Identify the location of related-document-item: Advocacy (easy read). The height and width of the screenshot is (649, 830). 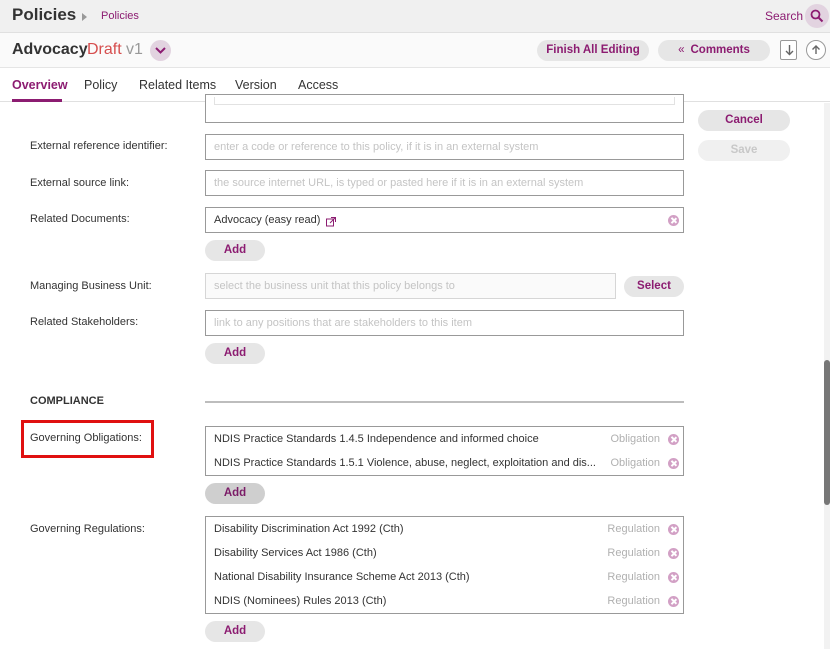
(267, 220).